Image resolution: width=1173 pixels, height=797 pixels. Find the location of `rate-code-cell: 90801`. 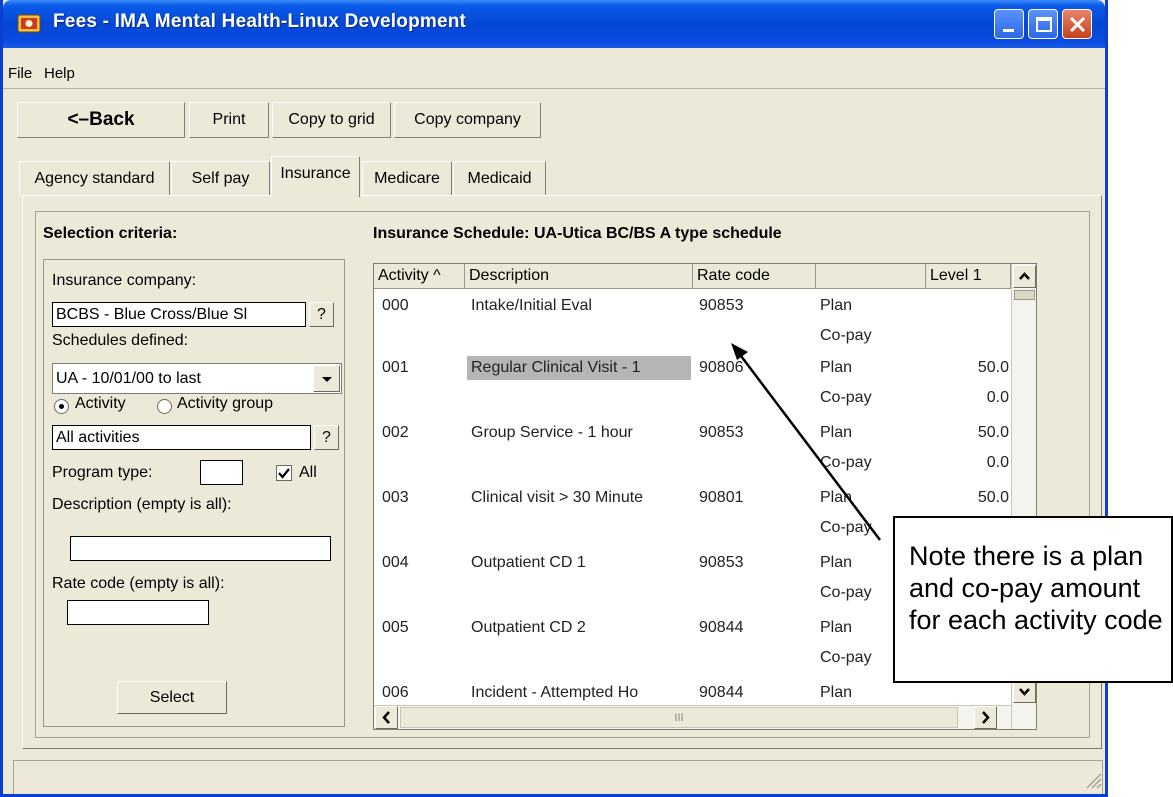

rate-code-cell: 90801 is located at coordinates (758, 498).